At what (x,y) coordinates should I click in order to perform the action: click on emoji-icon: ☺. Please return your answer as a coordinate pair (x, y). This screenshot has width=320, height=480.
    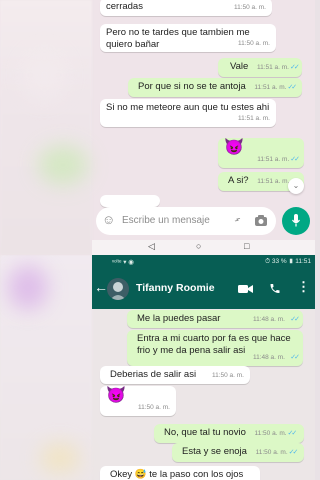
    Looking at the image, I should click on (108, 219).